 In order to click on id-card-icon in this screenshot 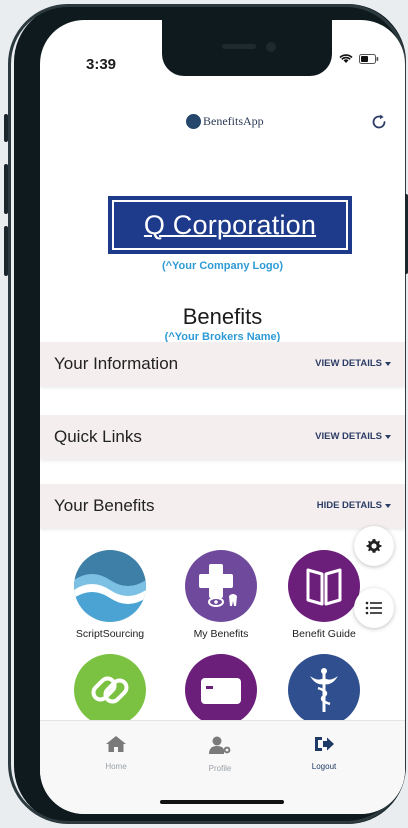, I will do `click(221, 690)`.